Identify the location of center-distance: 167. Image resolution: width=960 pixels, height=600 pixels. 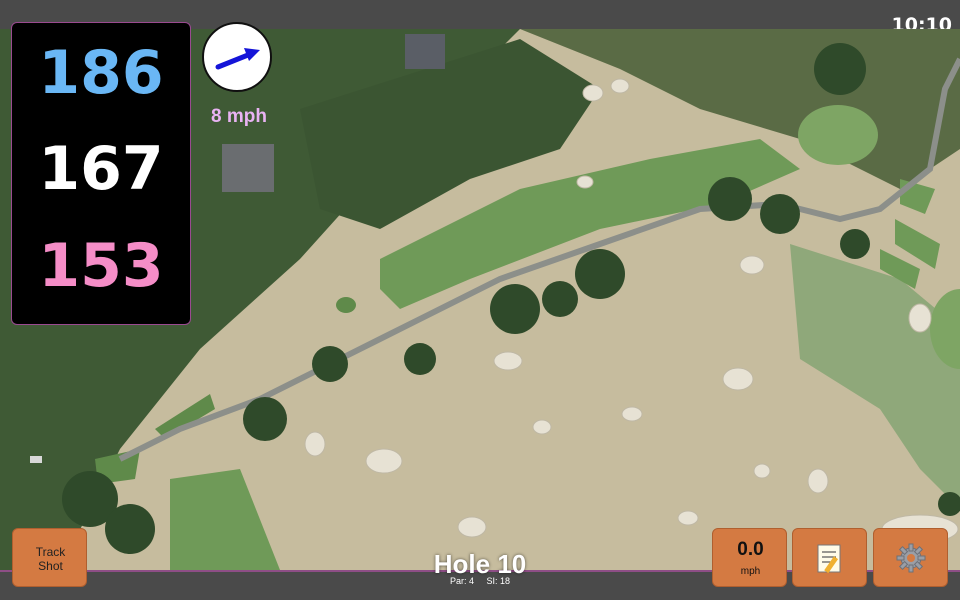
(101, 169).